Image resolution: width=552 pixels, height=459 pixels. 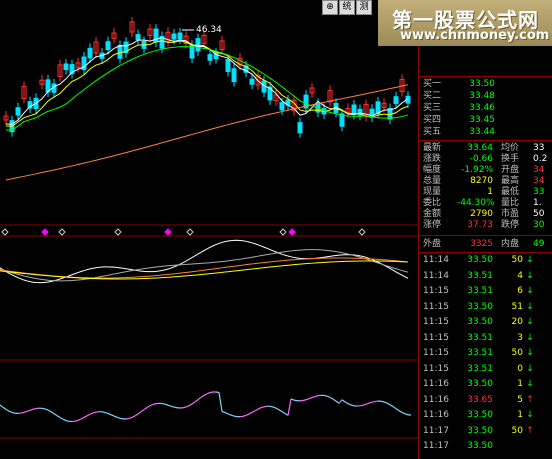 What do you see at coordinates (432, 148) in the screenshot?
I see `stat-label: 最新` at bounding box center [432, 148].